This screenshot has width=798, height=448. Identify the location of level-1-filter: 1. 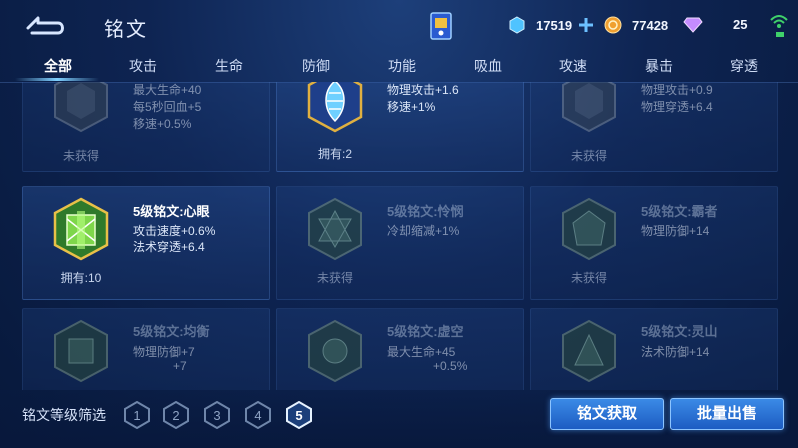
(137, 415).